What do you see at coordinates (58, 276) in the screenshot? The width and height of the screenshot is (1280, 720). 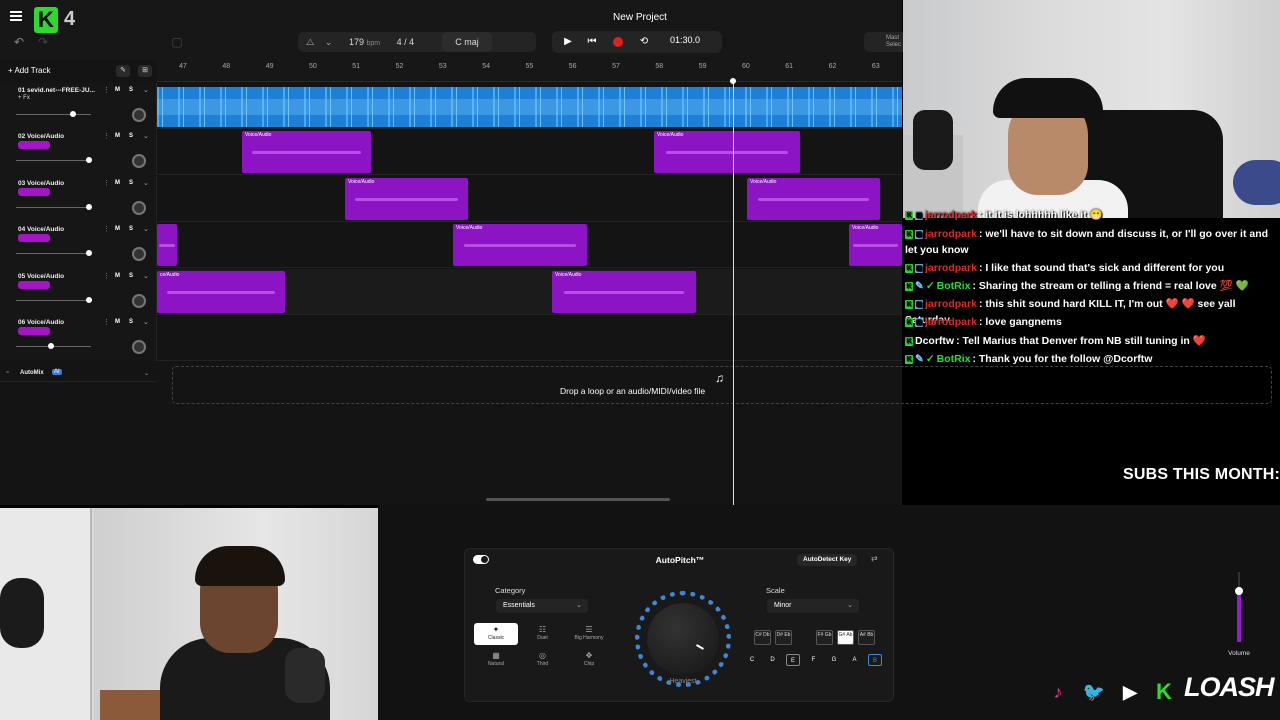 I see `track-name: 05 Voice/Audio` at bounding box center [58, 276].